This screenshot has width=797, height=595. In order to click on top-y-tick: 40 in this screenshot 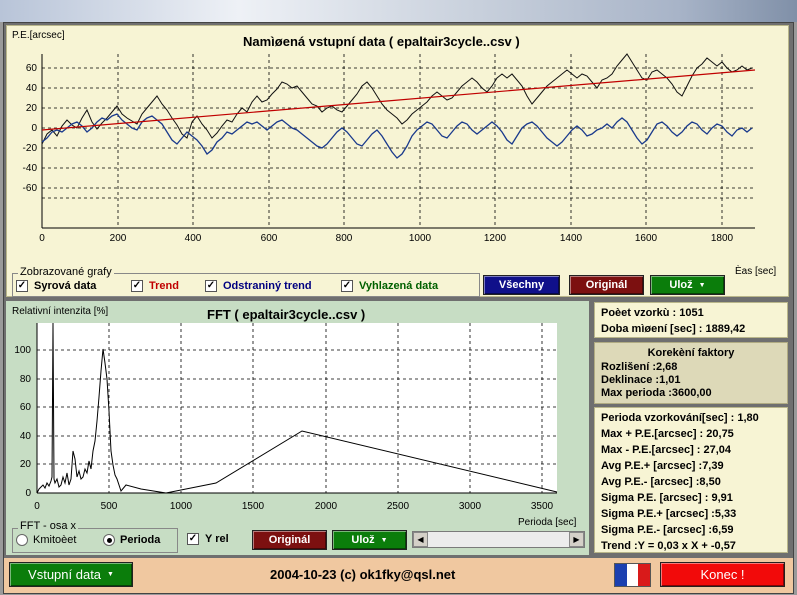, I will do `click(32, 88)`.